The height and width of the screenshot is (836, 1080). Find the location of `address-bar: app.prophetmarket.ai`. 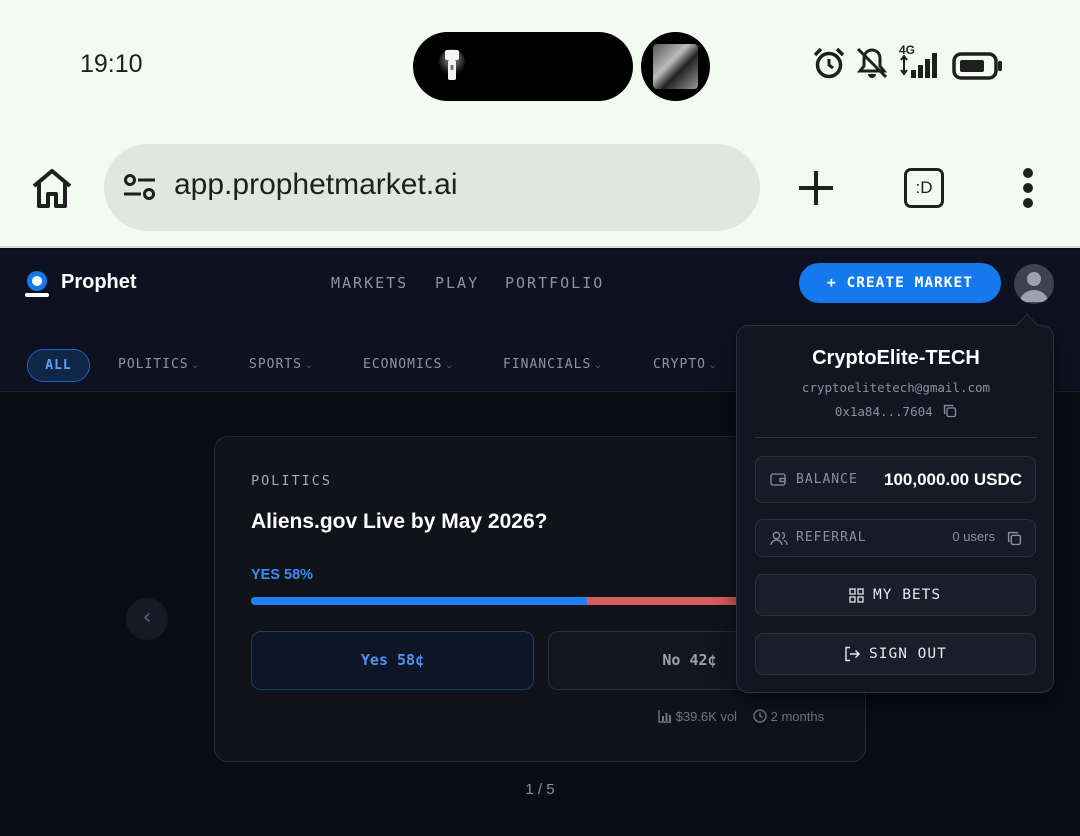

address-bar: app.prophetmarket.ai is located at coordinates (432, 187).